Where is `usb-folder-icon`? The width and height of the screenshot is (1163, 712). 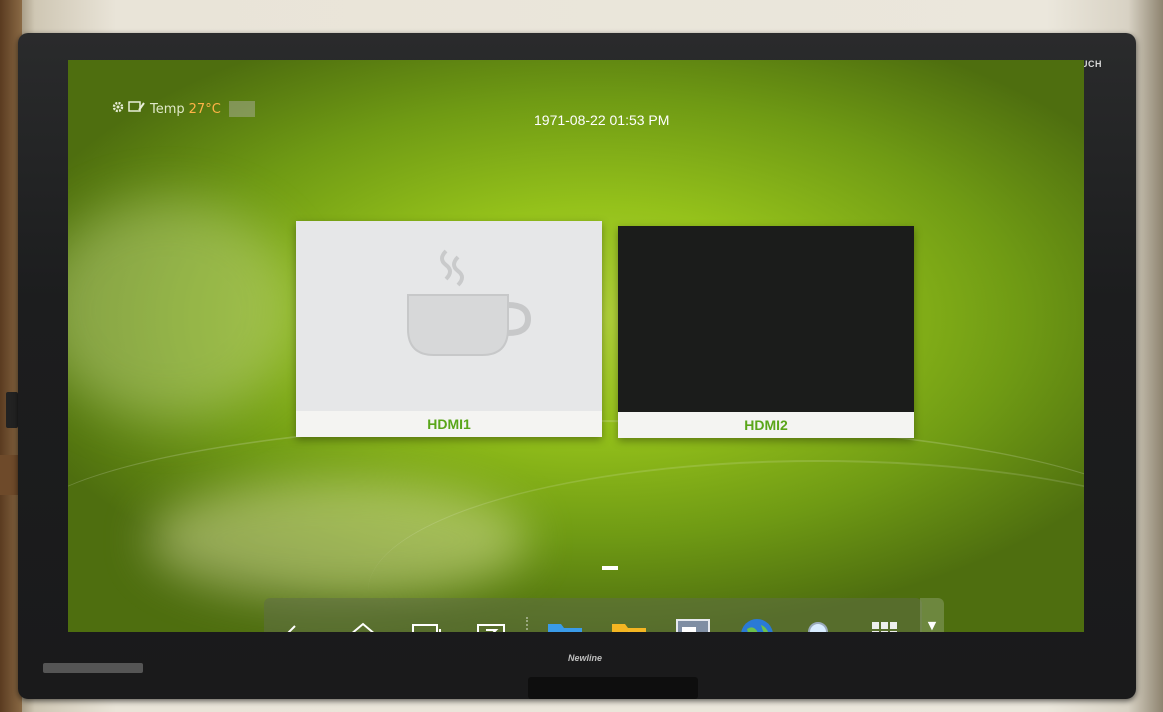 usb-folder-icon is located at coordinates (629, 628).